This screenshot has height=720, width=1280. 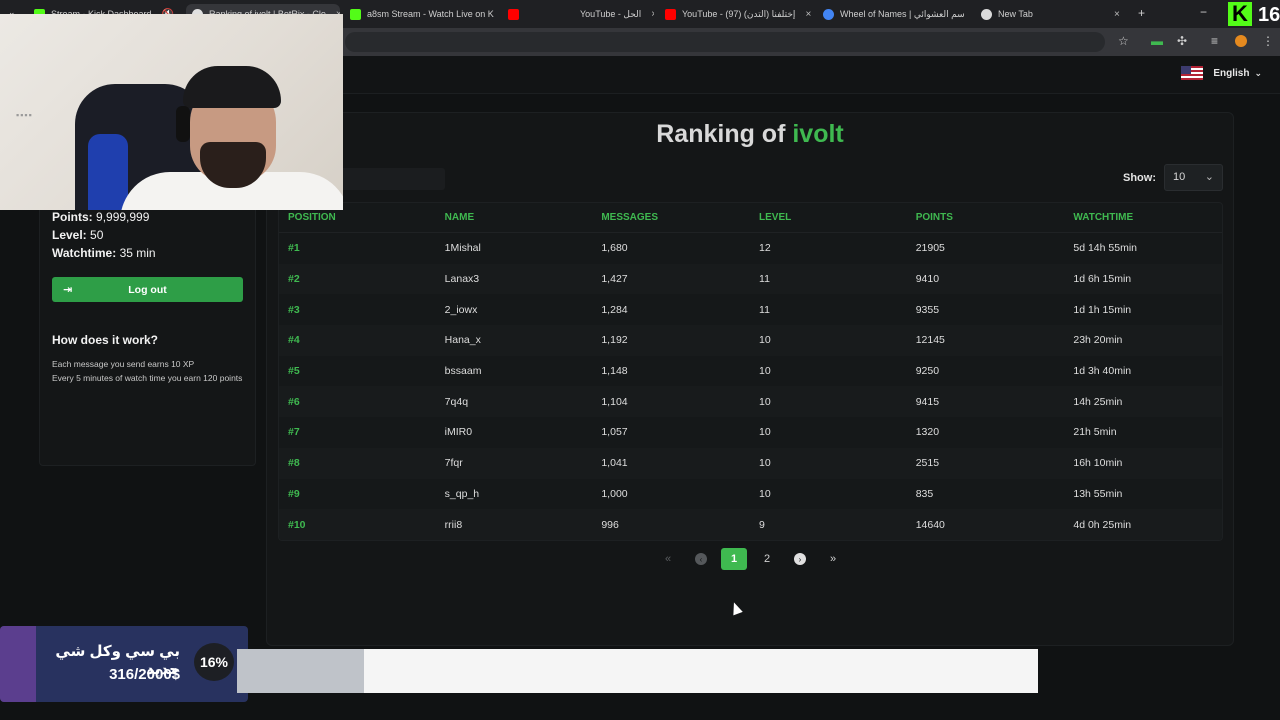 I want to click on tab-youtube-pinned, so click(x=518, y=14).